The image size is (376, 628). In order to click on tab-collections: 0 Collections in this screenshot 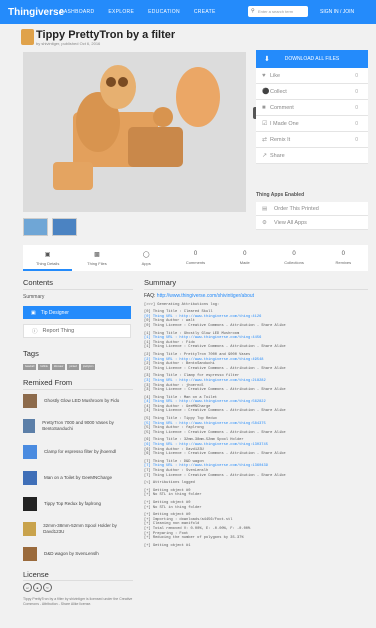, I will do `click(293, 258)`.